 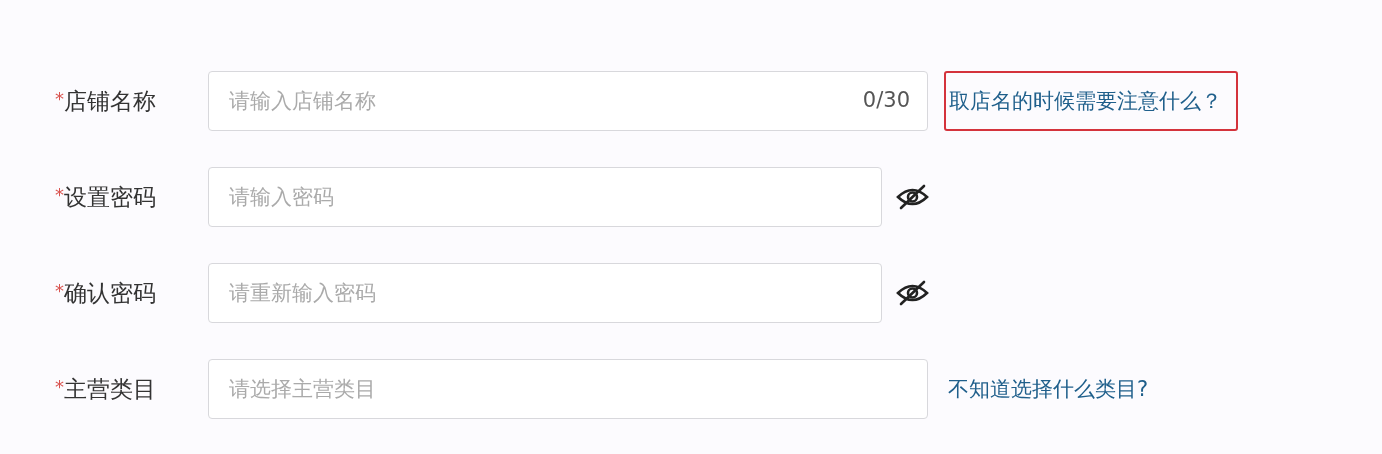 I want to click on password-field: 请重新输入密码, so click(x=545, y=293).